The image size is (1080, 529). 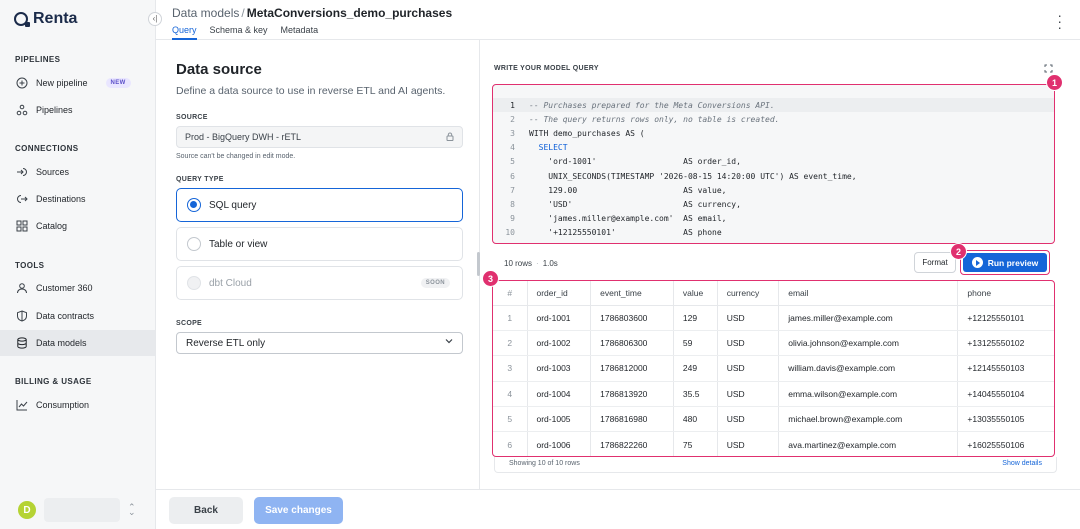 I want to click on column-header: order_id, so click(x=559, y=293).